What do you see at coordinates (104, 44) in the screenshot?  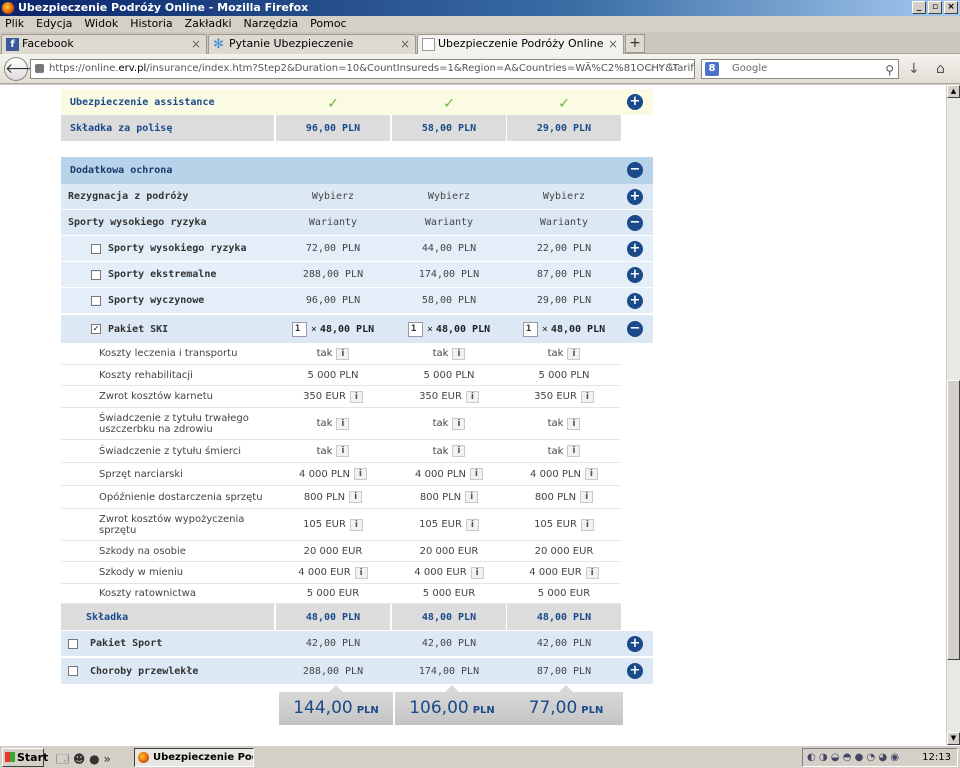 I see `tab-facebook: f Facebook ×` at bounding box center [104, 44].